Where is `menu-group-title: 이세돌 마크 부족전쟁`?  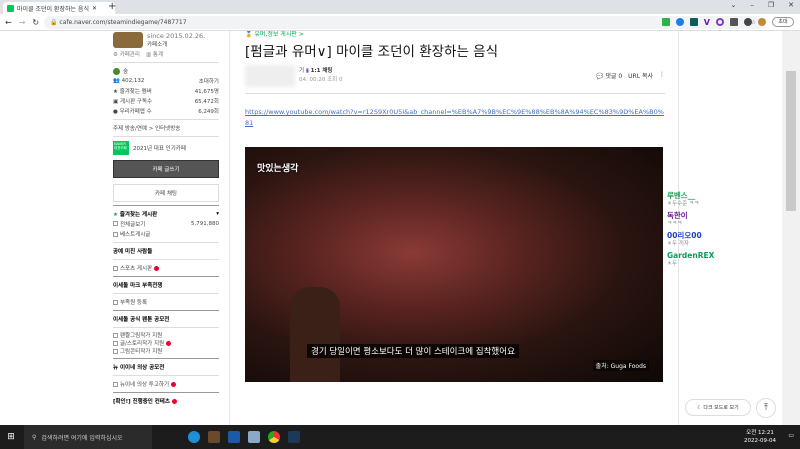
menu-group-title: 이세돌 마크 부족전쟁 is located at coordinates (138, 286).